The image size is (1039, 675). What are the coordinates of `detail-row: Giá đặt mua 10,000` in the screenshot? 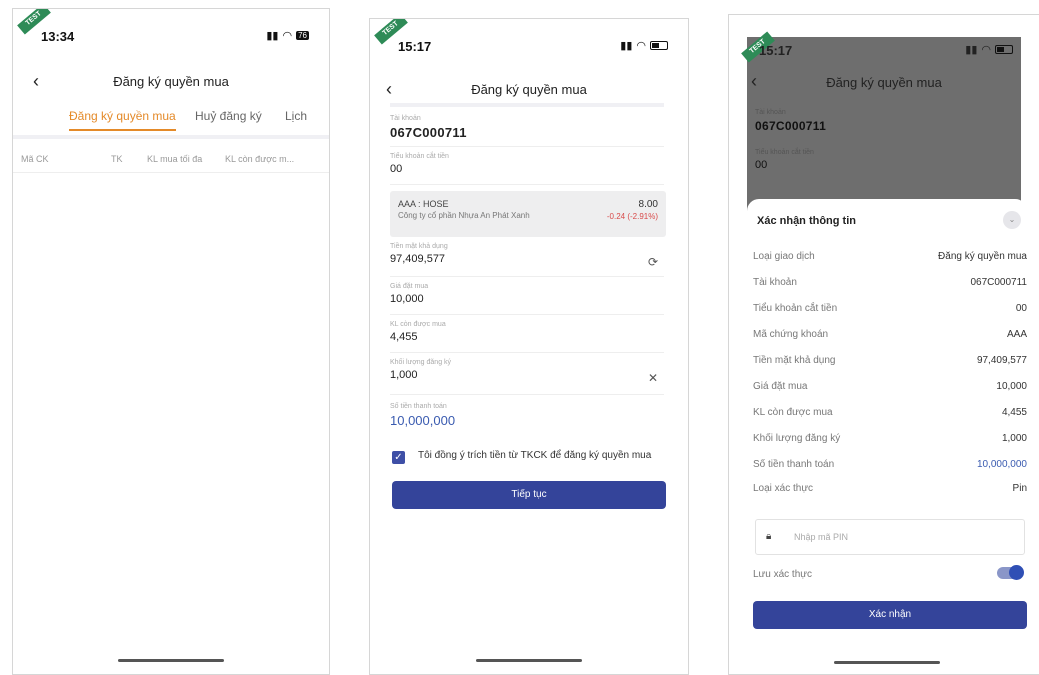 It's located at (890, 390).